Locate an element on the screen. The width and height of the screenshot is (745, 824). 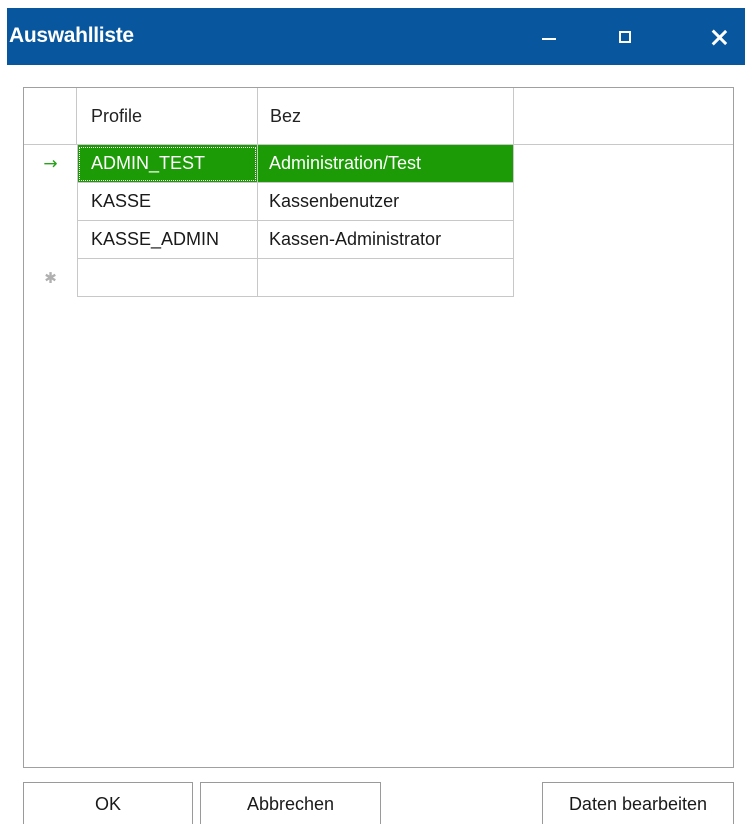
cancel-button: Abbrechen is located at coordinates (290, 803).